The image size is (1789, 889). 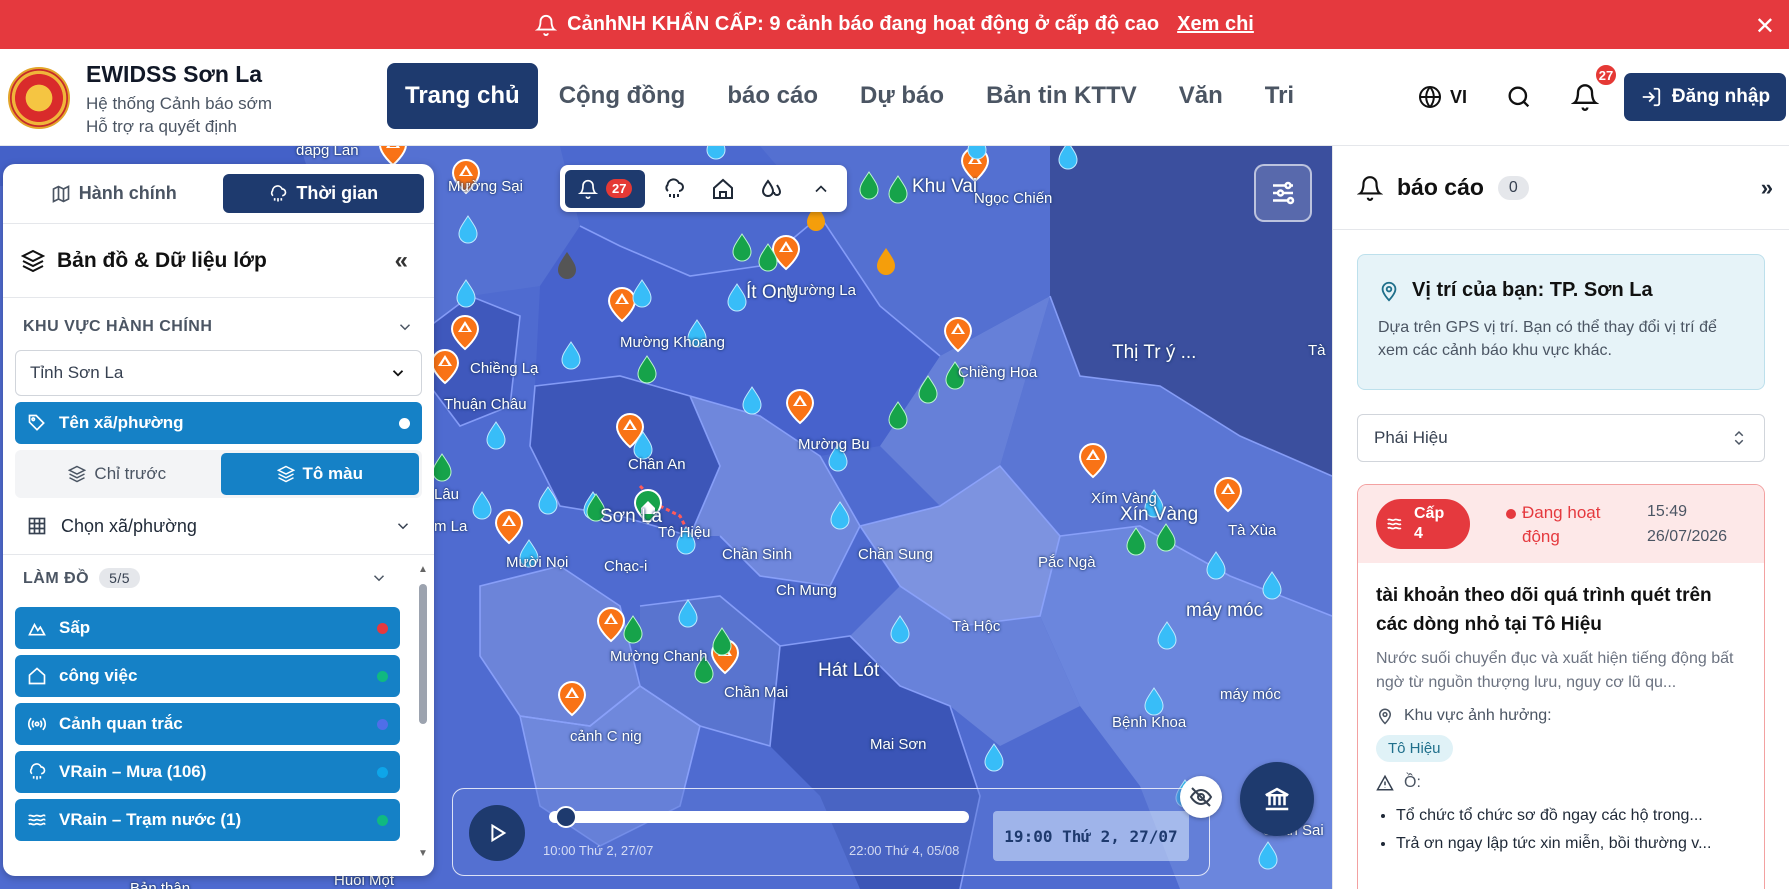 I want to click on map-label: Pắc Ngà, so click(x=1067, y=562).